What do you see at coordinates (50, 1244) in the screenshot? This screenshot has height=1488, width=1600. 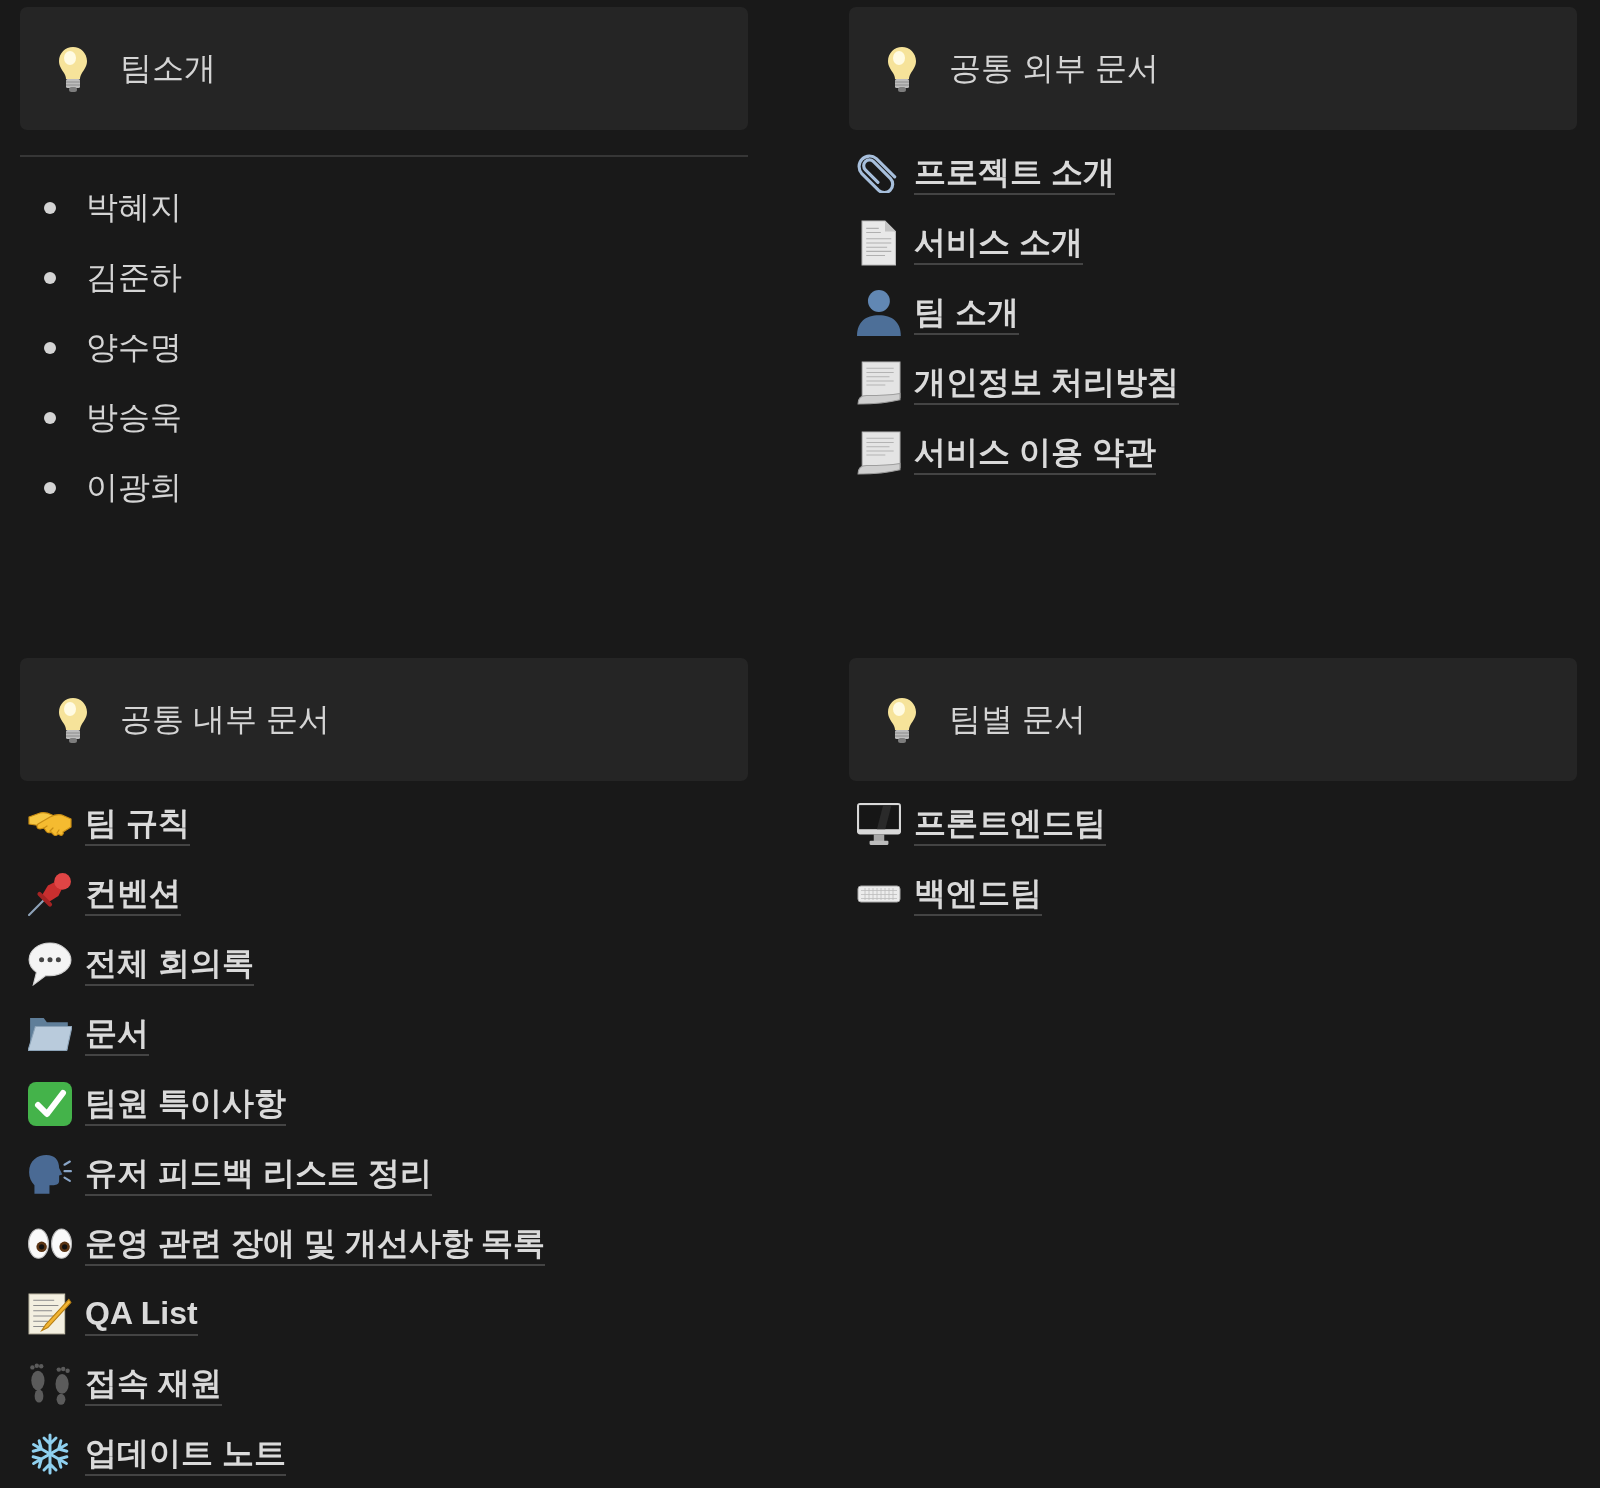 I see `eyes-icon` at bounding box center [50, 1244].